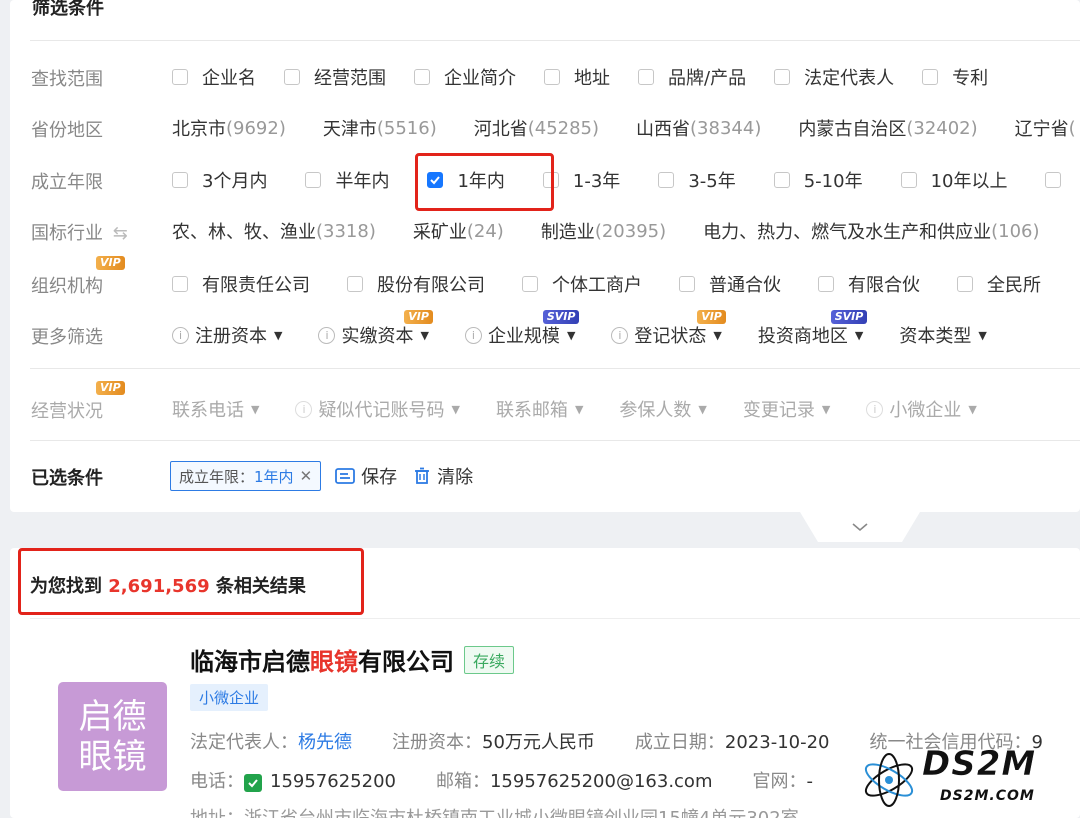  I want to click on industry-option: 电力、热力、燃气及水生产和供应业 (106), so click(871, 231).